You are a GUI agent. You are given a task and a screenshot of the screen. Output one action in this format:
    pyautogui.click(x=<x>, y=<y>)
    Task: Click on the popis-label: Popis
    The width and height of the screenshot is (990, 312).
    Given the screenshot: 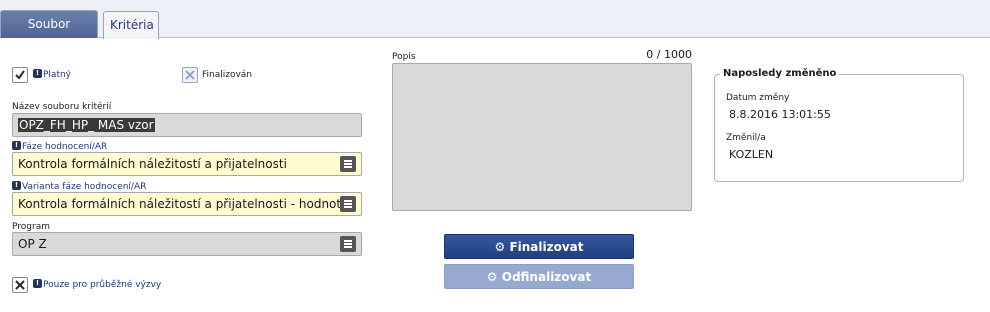 What is the action you would take?
    pyautogui.click(x=404, y=57)
    